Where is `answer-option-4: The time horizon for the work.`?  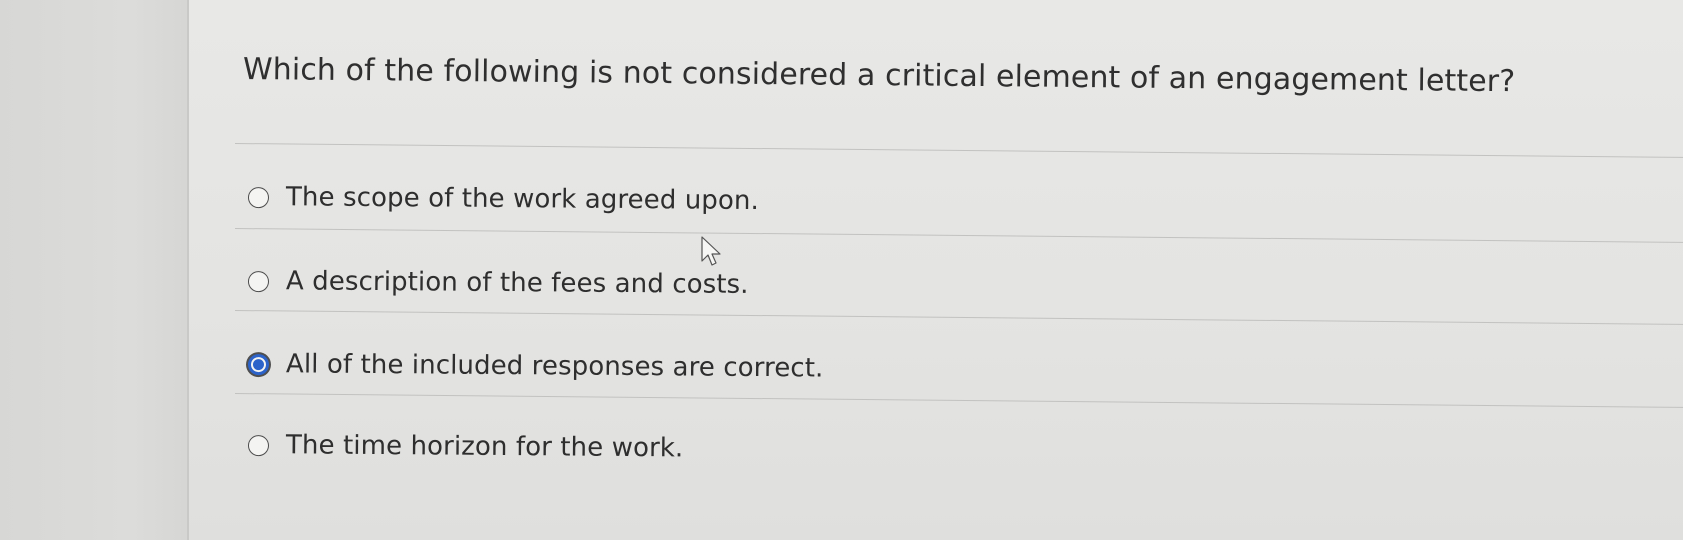 answer-option-4: The time horizon for the work. is located at coordinates (465, 446).